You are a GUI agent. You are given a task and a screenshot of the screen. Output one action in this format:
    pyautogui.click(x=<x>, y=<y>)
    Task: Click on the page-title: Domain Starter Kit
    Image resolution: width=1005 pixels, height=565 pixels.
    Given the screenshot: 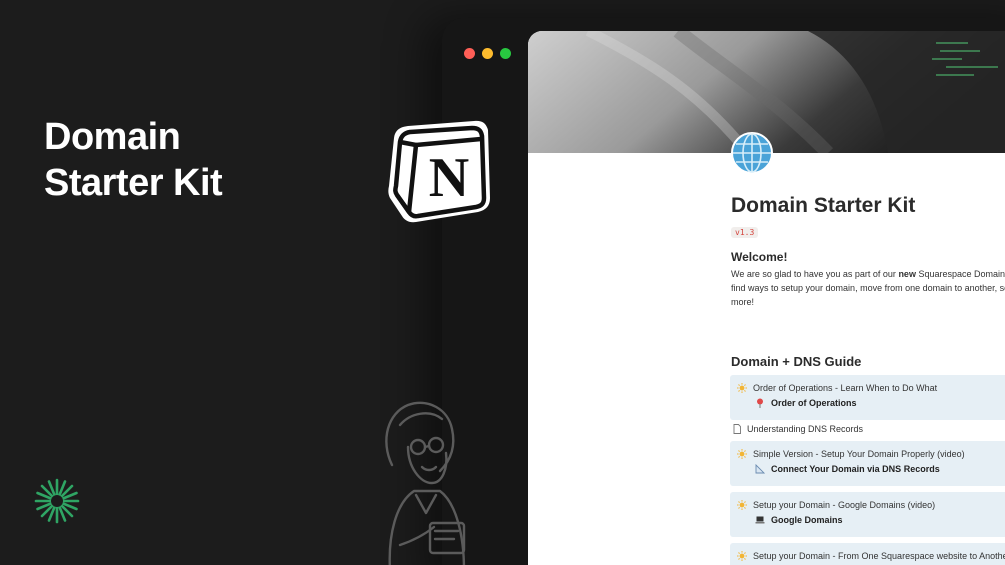 What is the action you would take?
    pyautogui.click(x=823, y=205)
    